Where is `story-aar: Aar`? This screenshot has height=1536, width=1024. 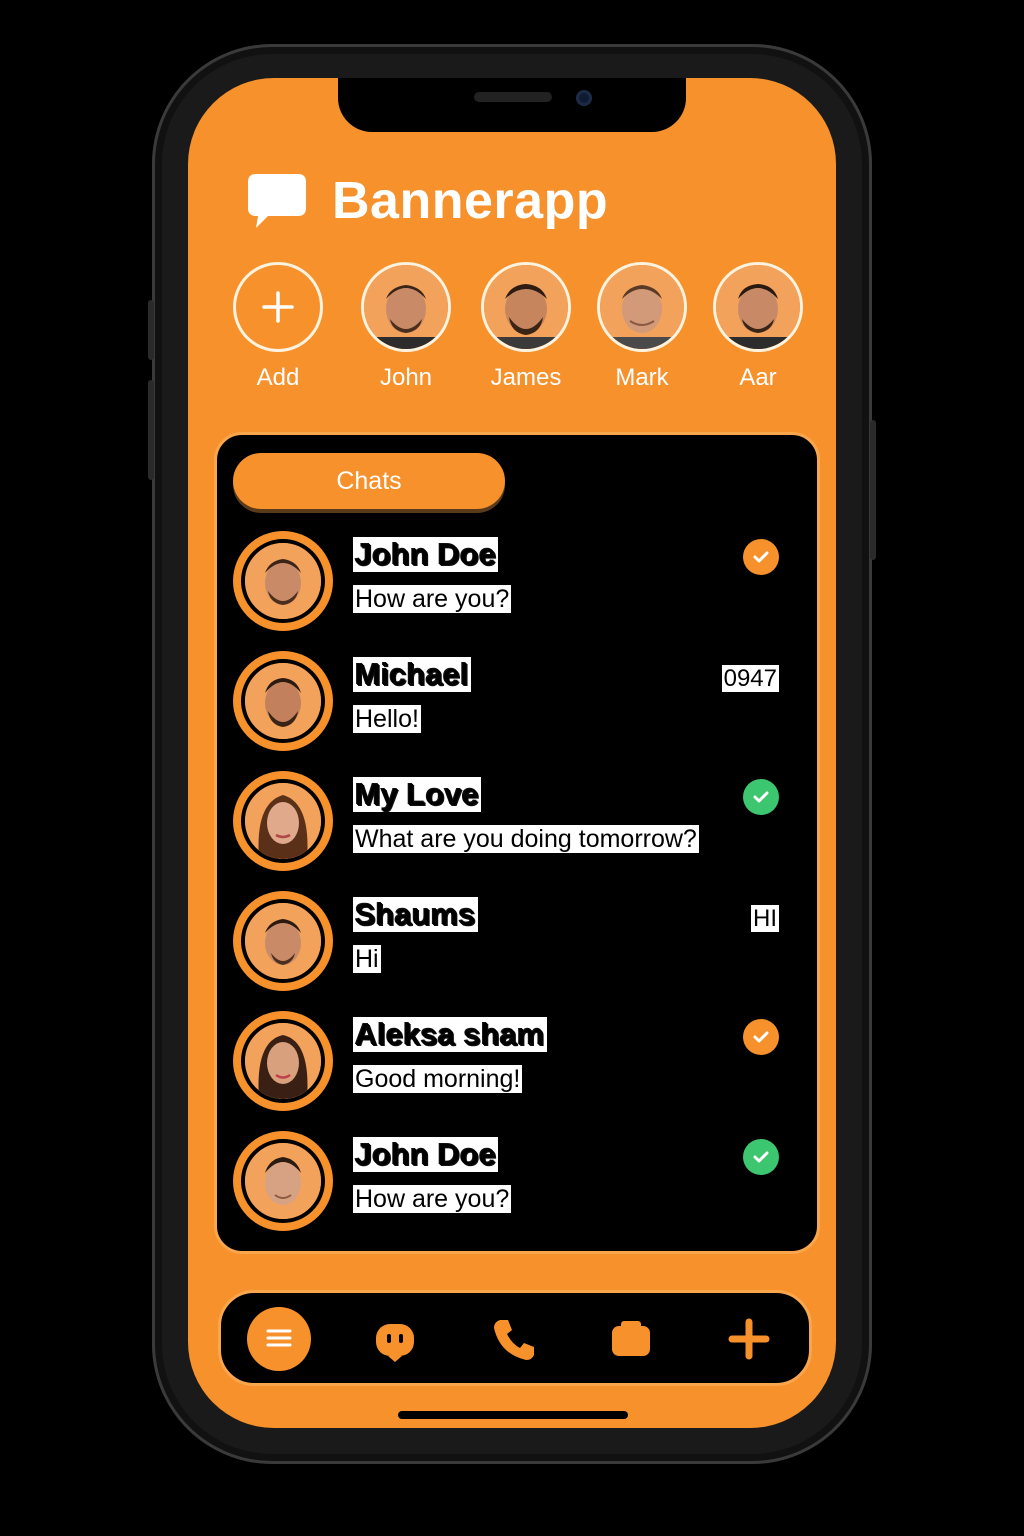
story-aar: Aar is located at coordinates (758, 327).